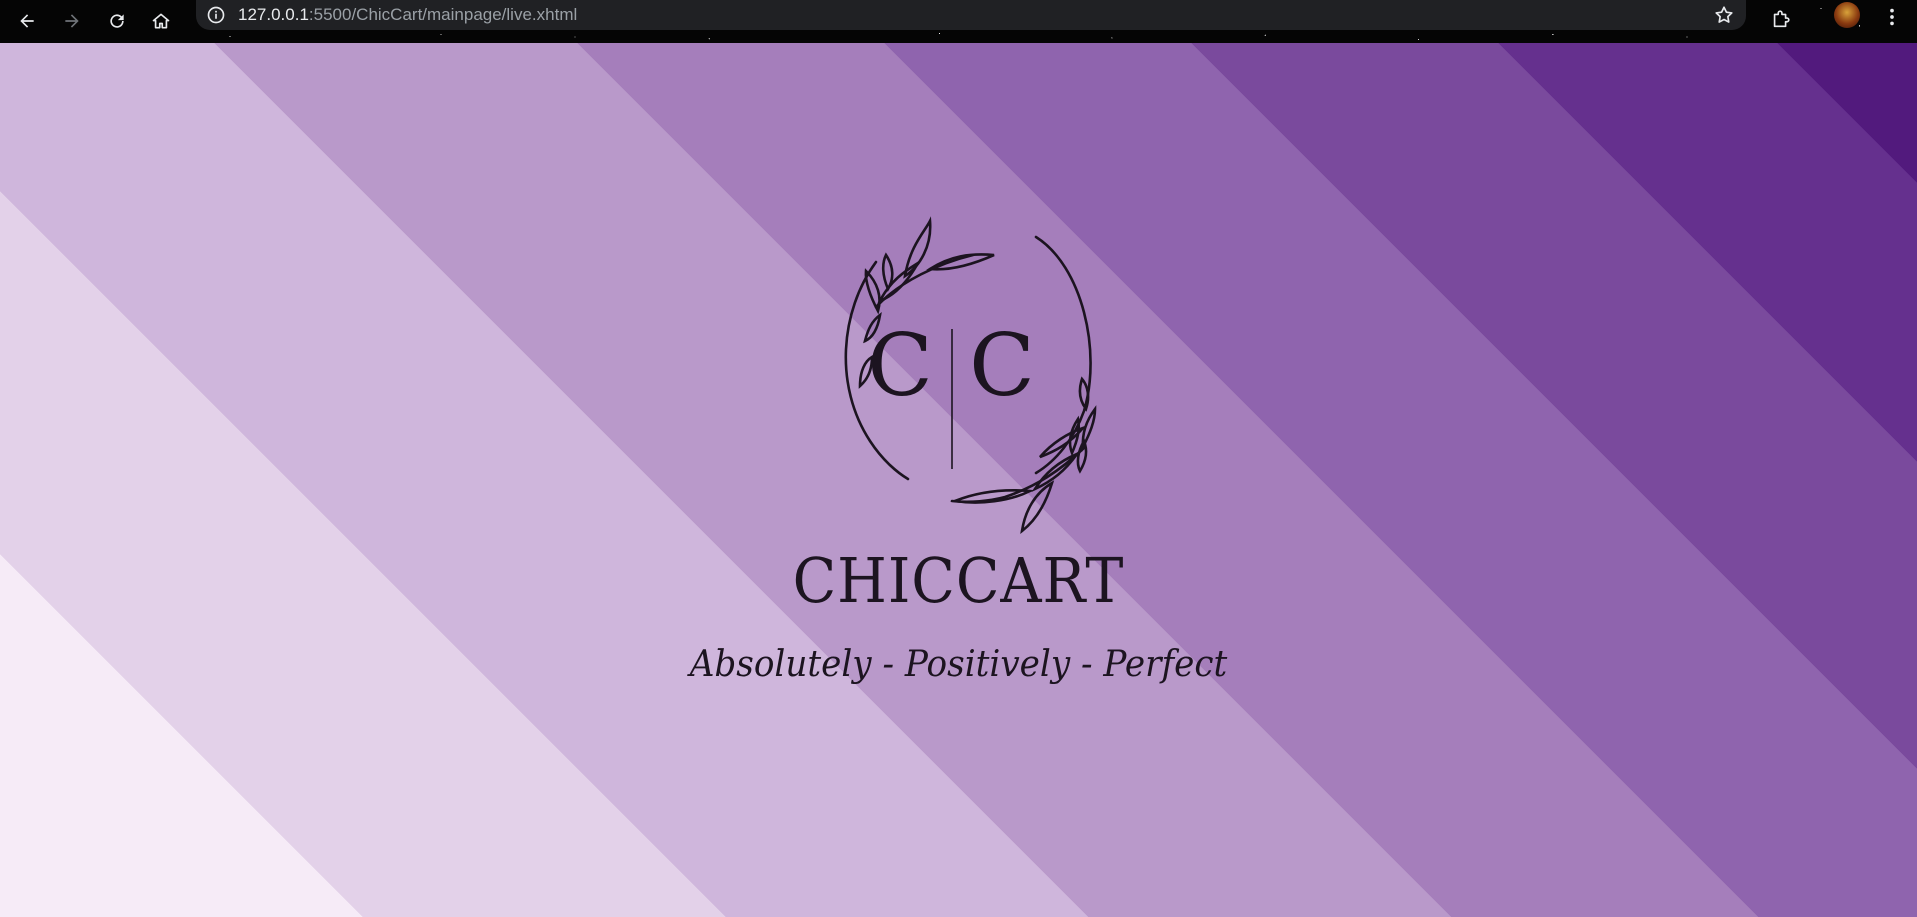  I want to click on chiccart-logo: C C, so click(950, 356).